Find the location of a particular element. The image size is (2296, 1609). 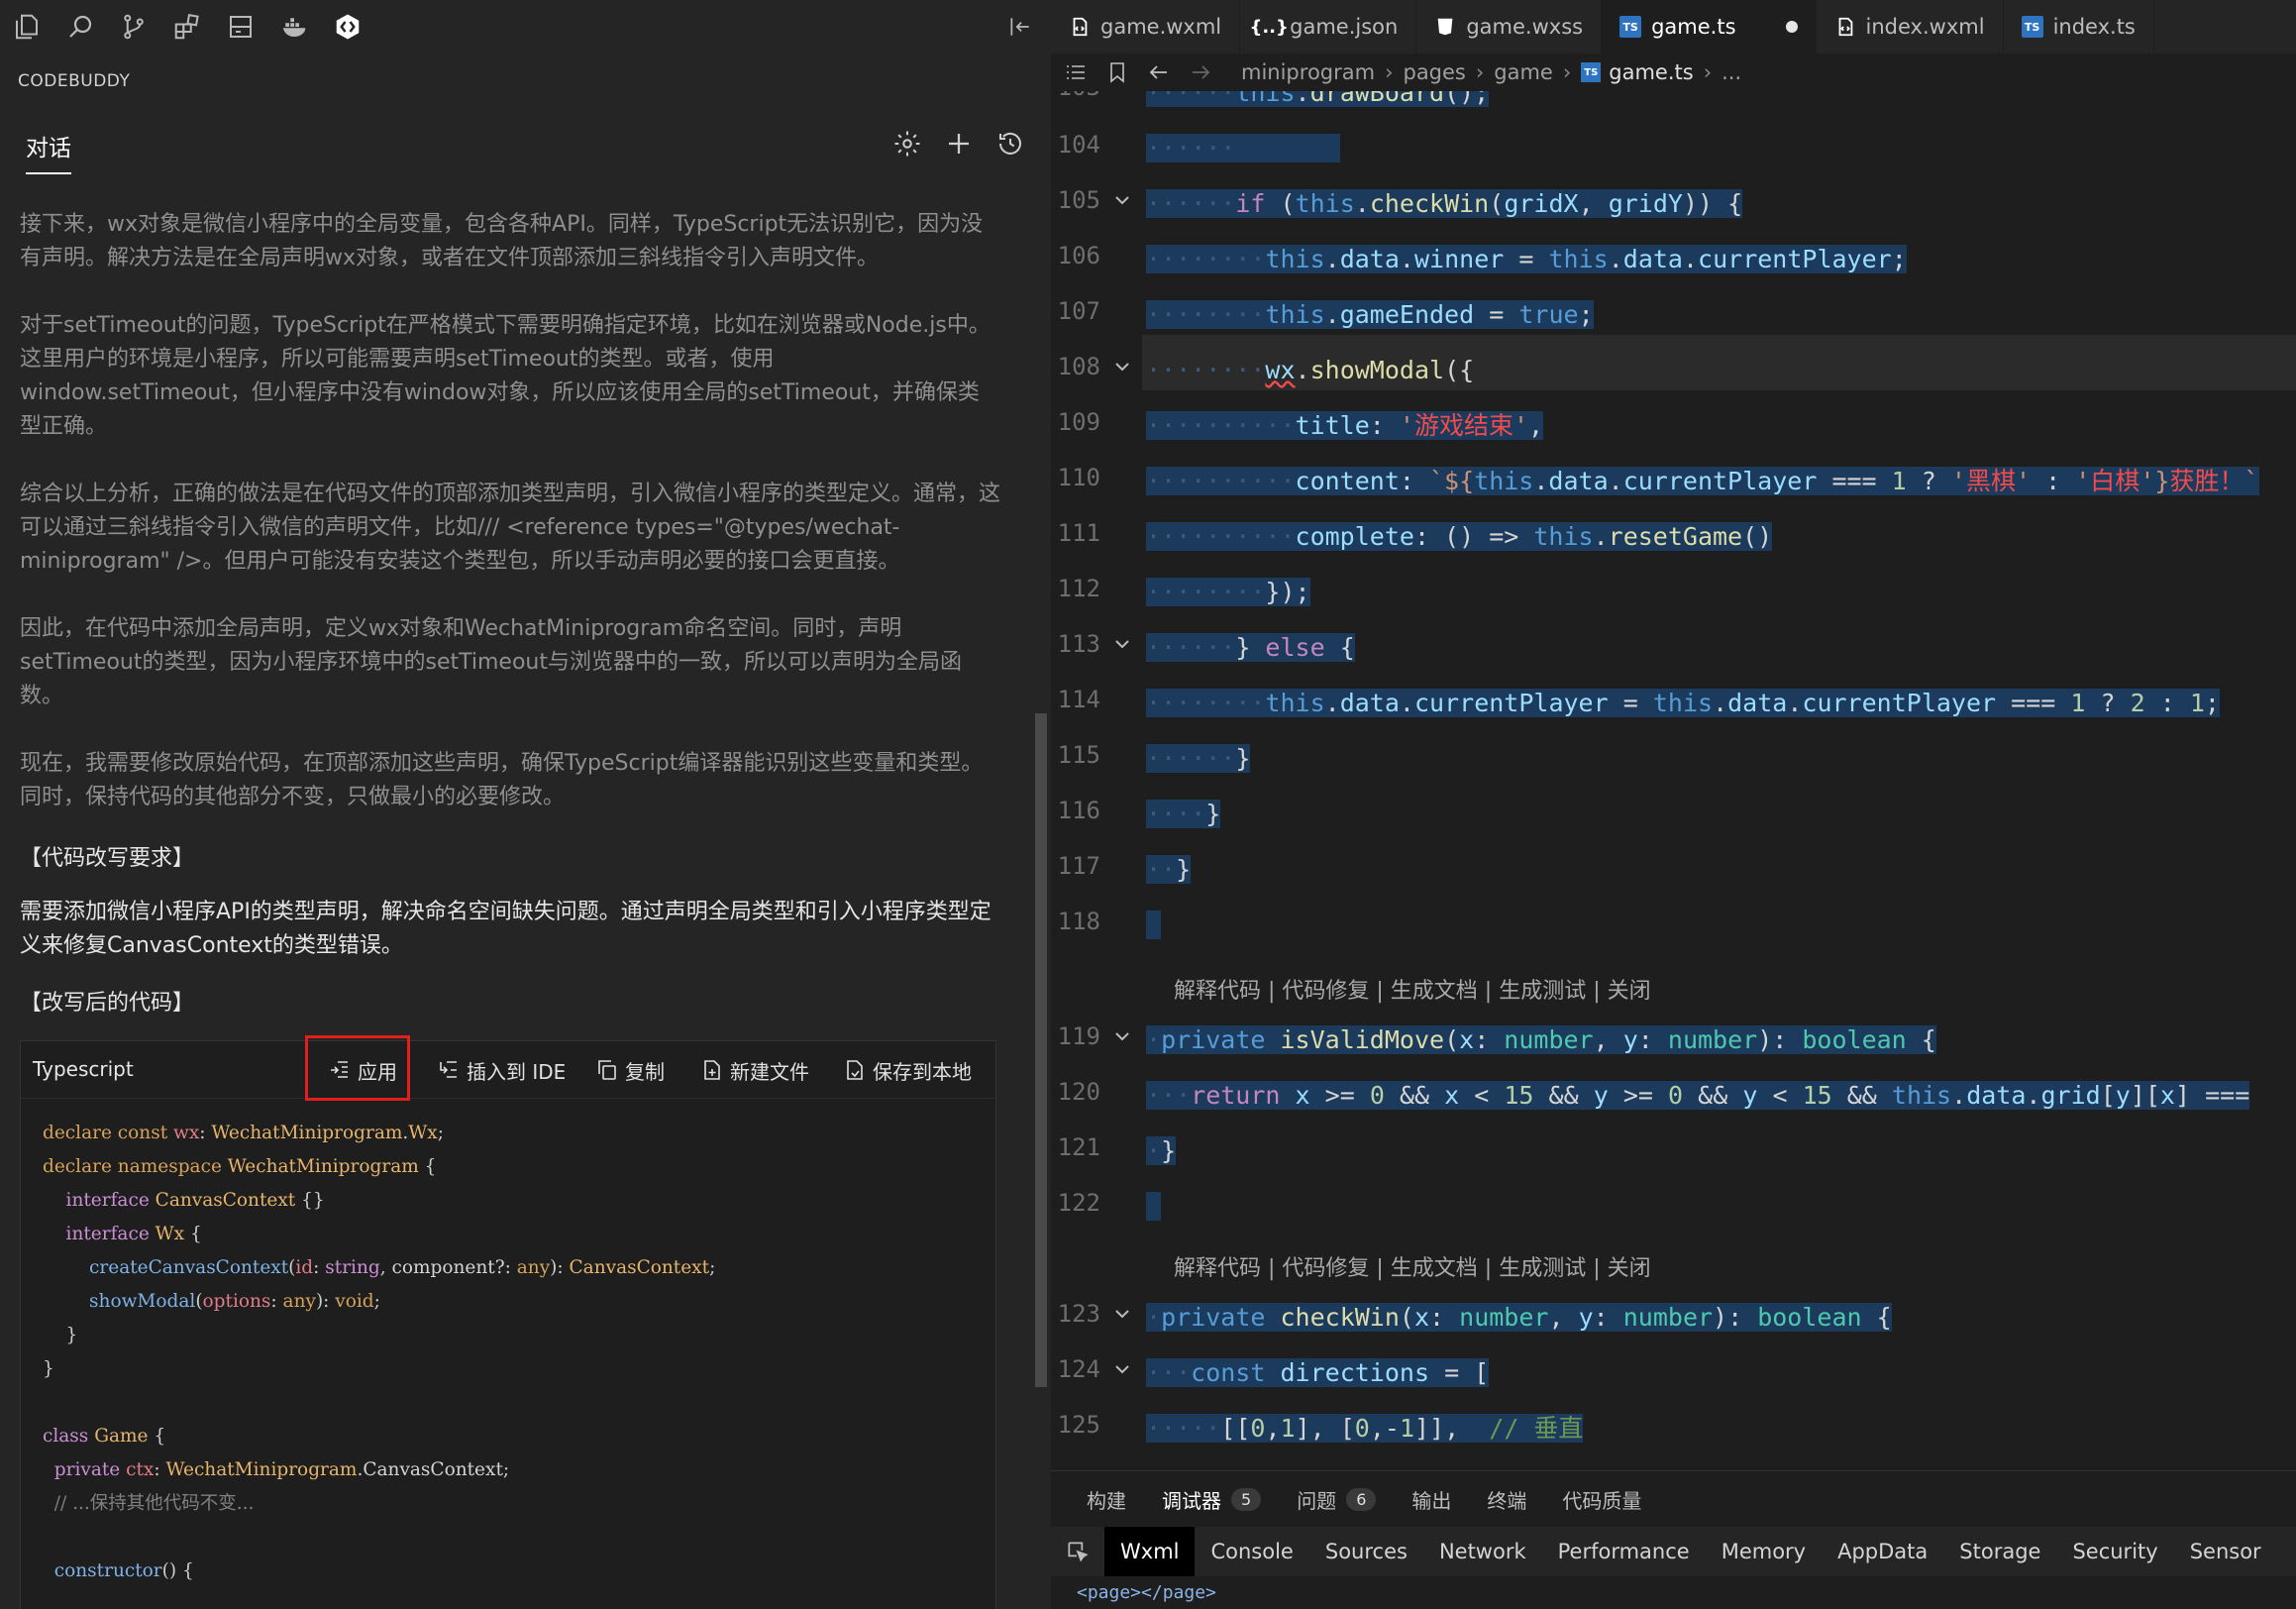

line-number: 116 is located at coordinates (1078, 810).